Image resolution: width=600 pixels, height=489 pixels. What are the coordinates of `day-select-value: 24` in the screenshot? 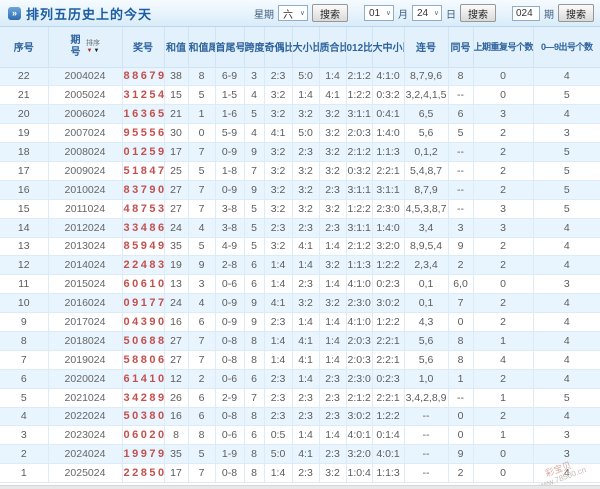 It's located at (423, 13).